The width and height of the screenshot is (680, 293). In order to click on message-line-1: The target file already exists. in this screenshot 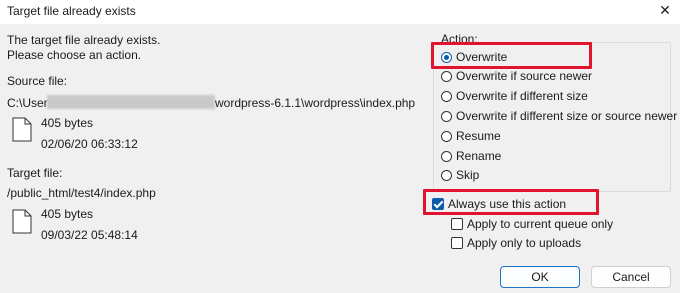, I will do `click(84, 40)`.